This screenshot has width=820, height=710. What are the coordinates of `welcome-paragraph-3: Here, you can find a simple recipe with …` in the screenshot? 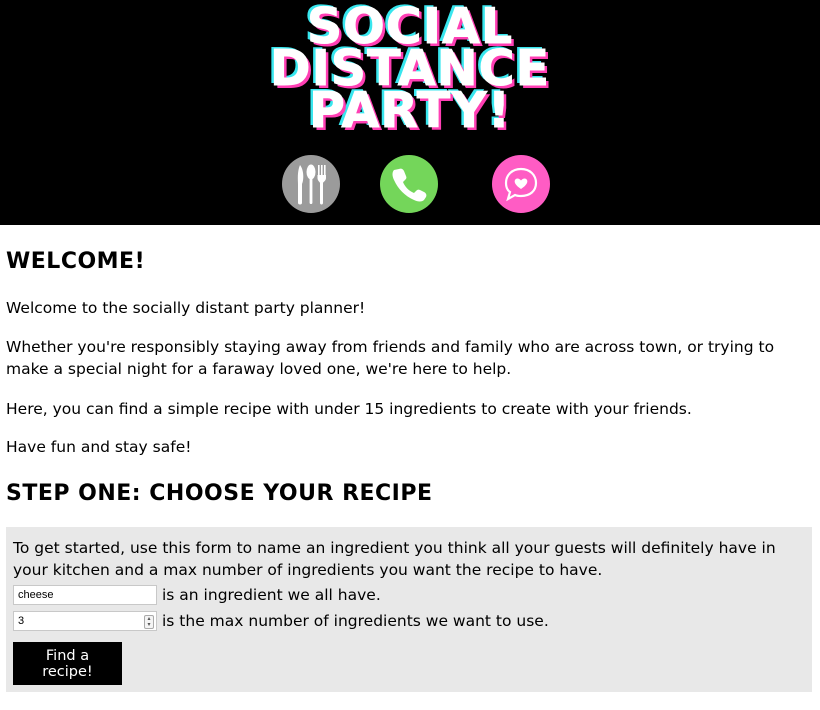 It's located at (349, 409).